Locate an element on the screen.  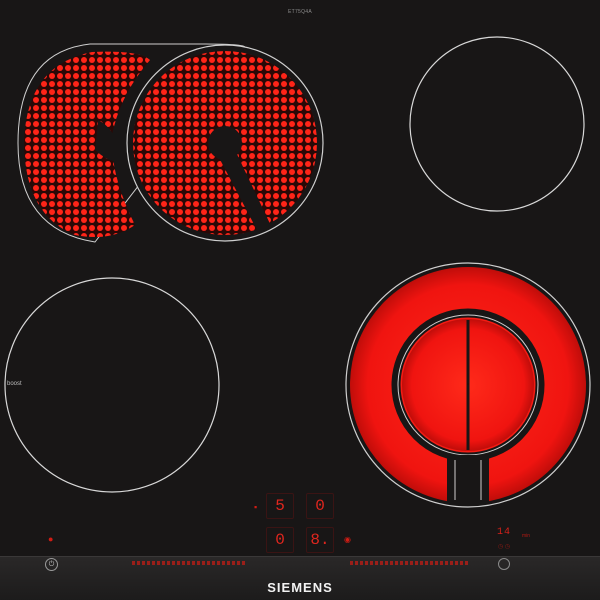
power-slider-left is located at coordinates (189, 563).